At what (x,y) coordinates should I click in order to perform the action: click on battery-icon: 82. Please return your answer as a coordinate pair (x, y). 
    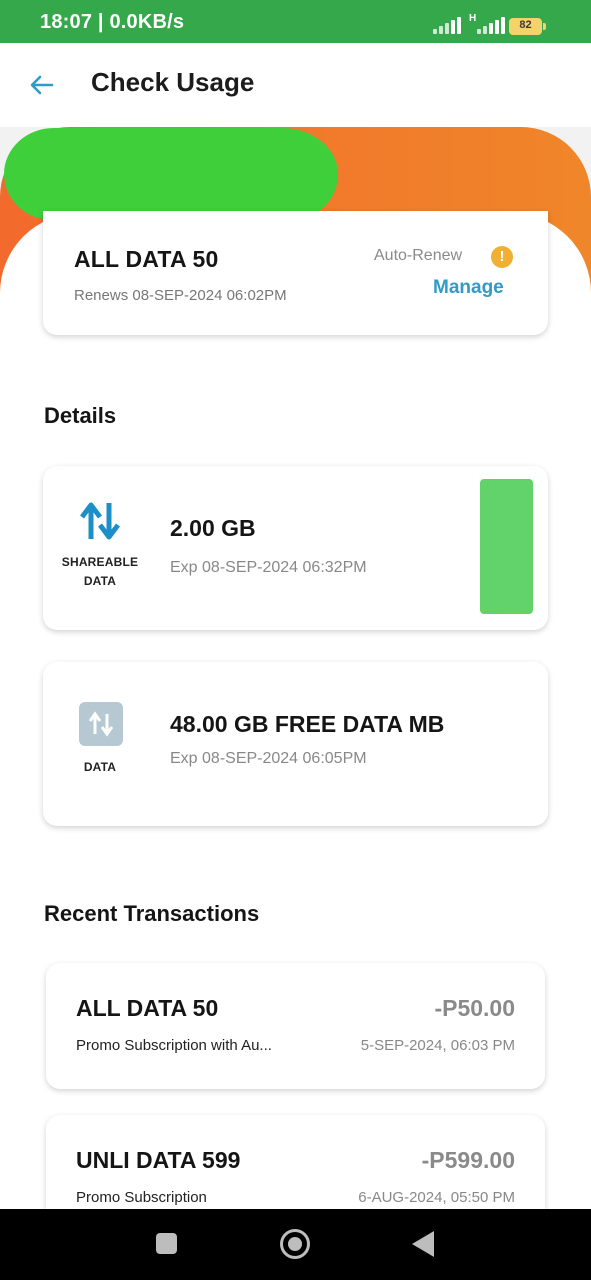
    Looking at the image, I should click on (525, 26).